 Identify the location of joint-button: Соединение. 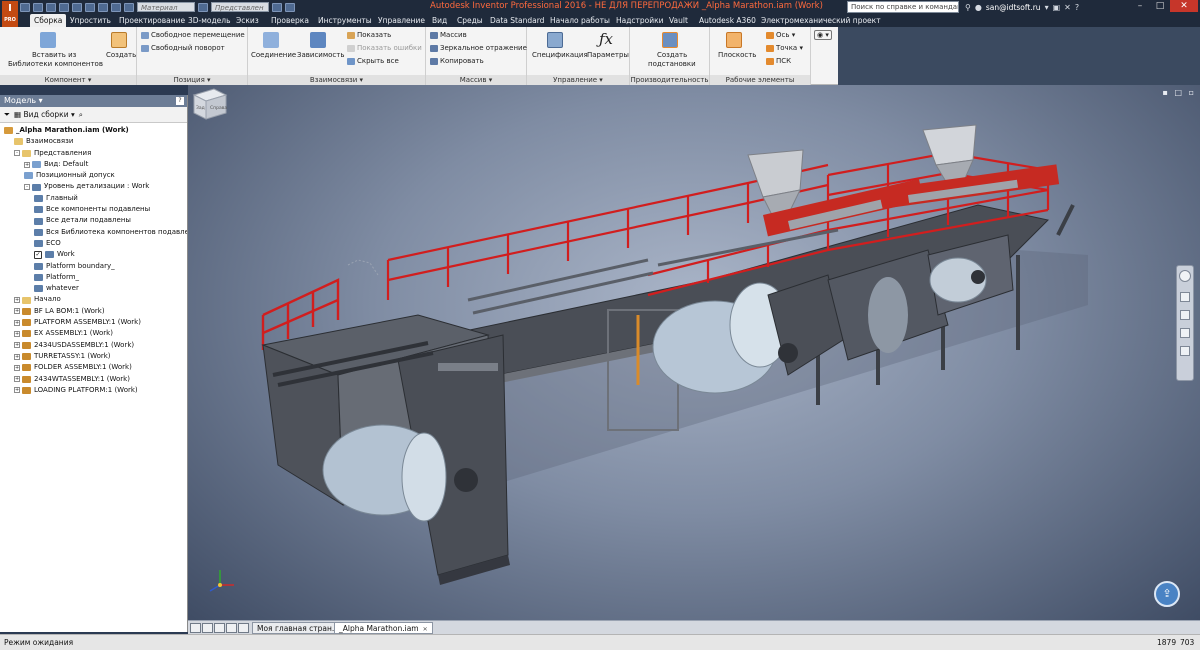
(273, 55).